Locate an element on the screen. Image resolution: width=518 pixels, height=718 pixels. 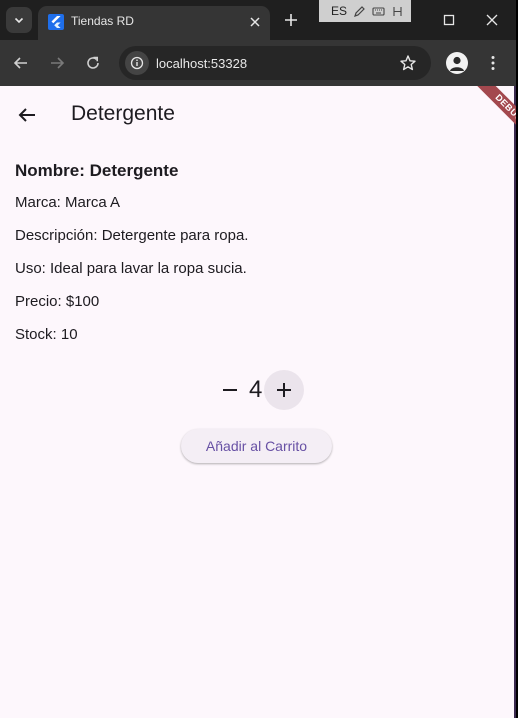
product-price: Precio: $100 is located at coordinates (57, 301).